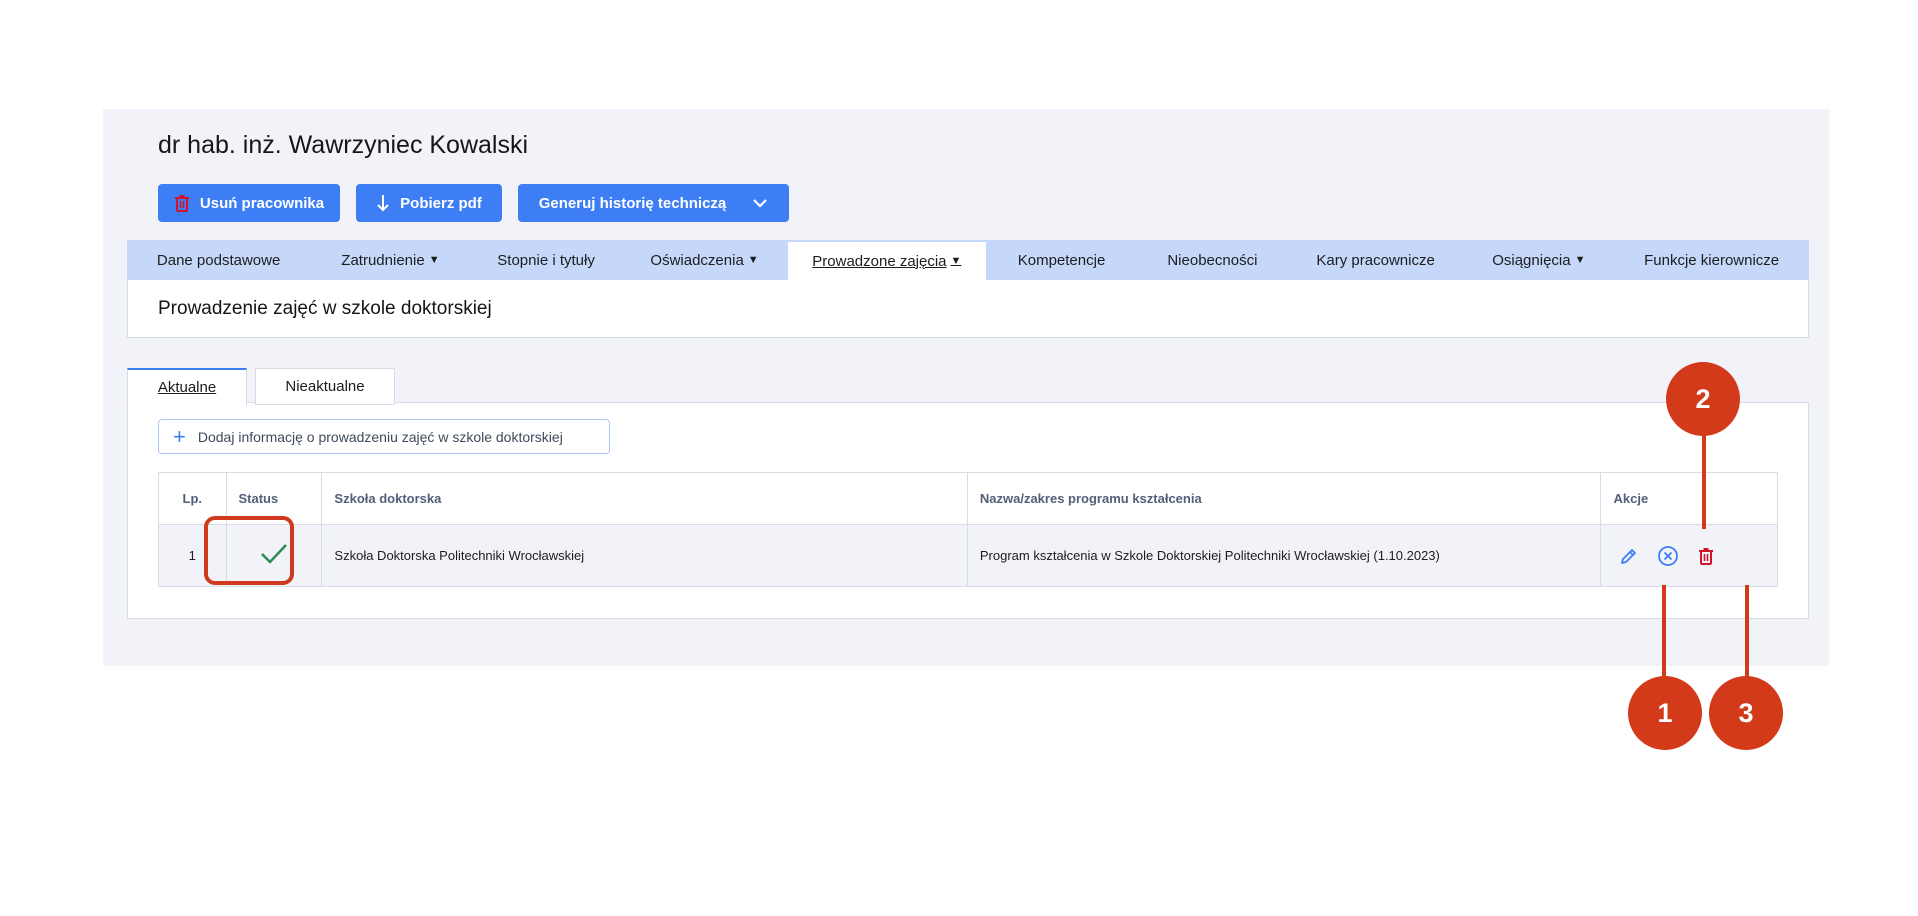 This screenshot has height=916, width=1918. What do you see at coordinates (879, 261) in the screenshot?
I see `nav-label: Prowadzone zajęcia` at bounding box center [879, 261].